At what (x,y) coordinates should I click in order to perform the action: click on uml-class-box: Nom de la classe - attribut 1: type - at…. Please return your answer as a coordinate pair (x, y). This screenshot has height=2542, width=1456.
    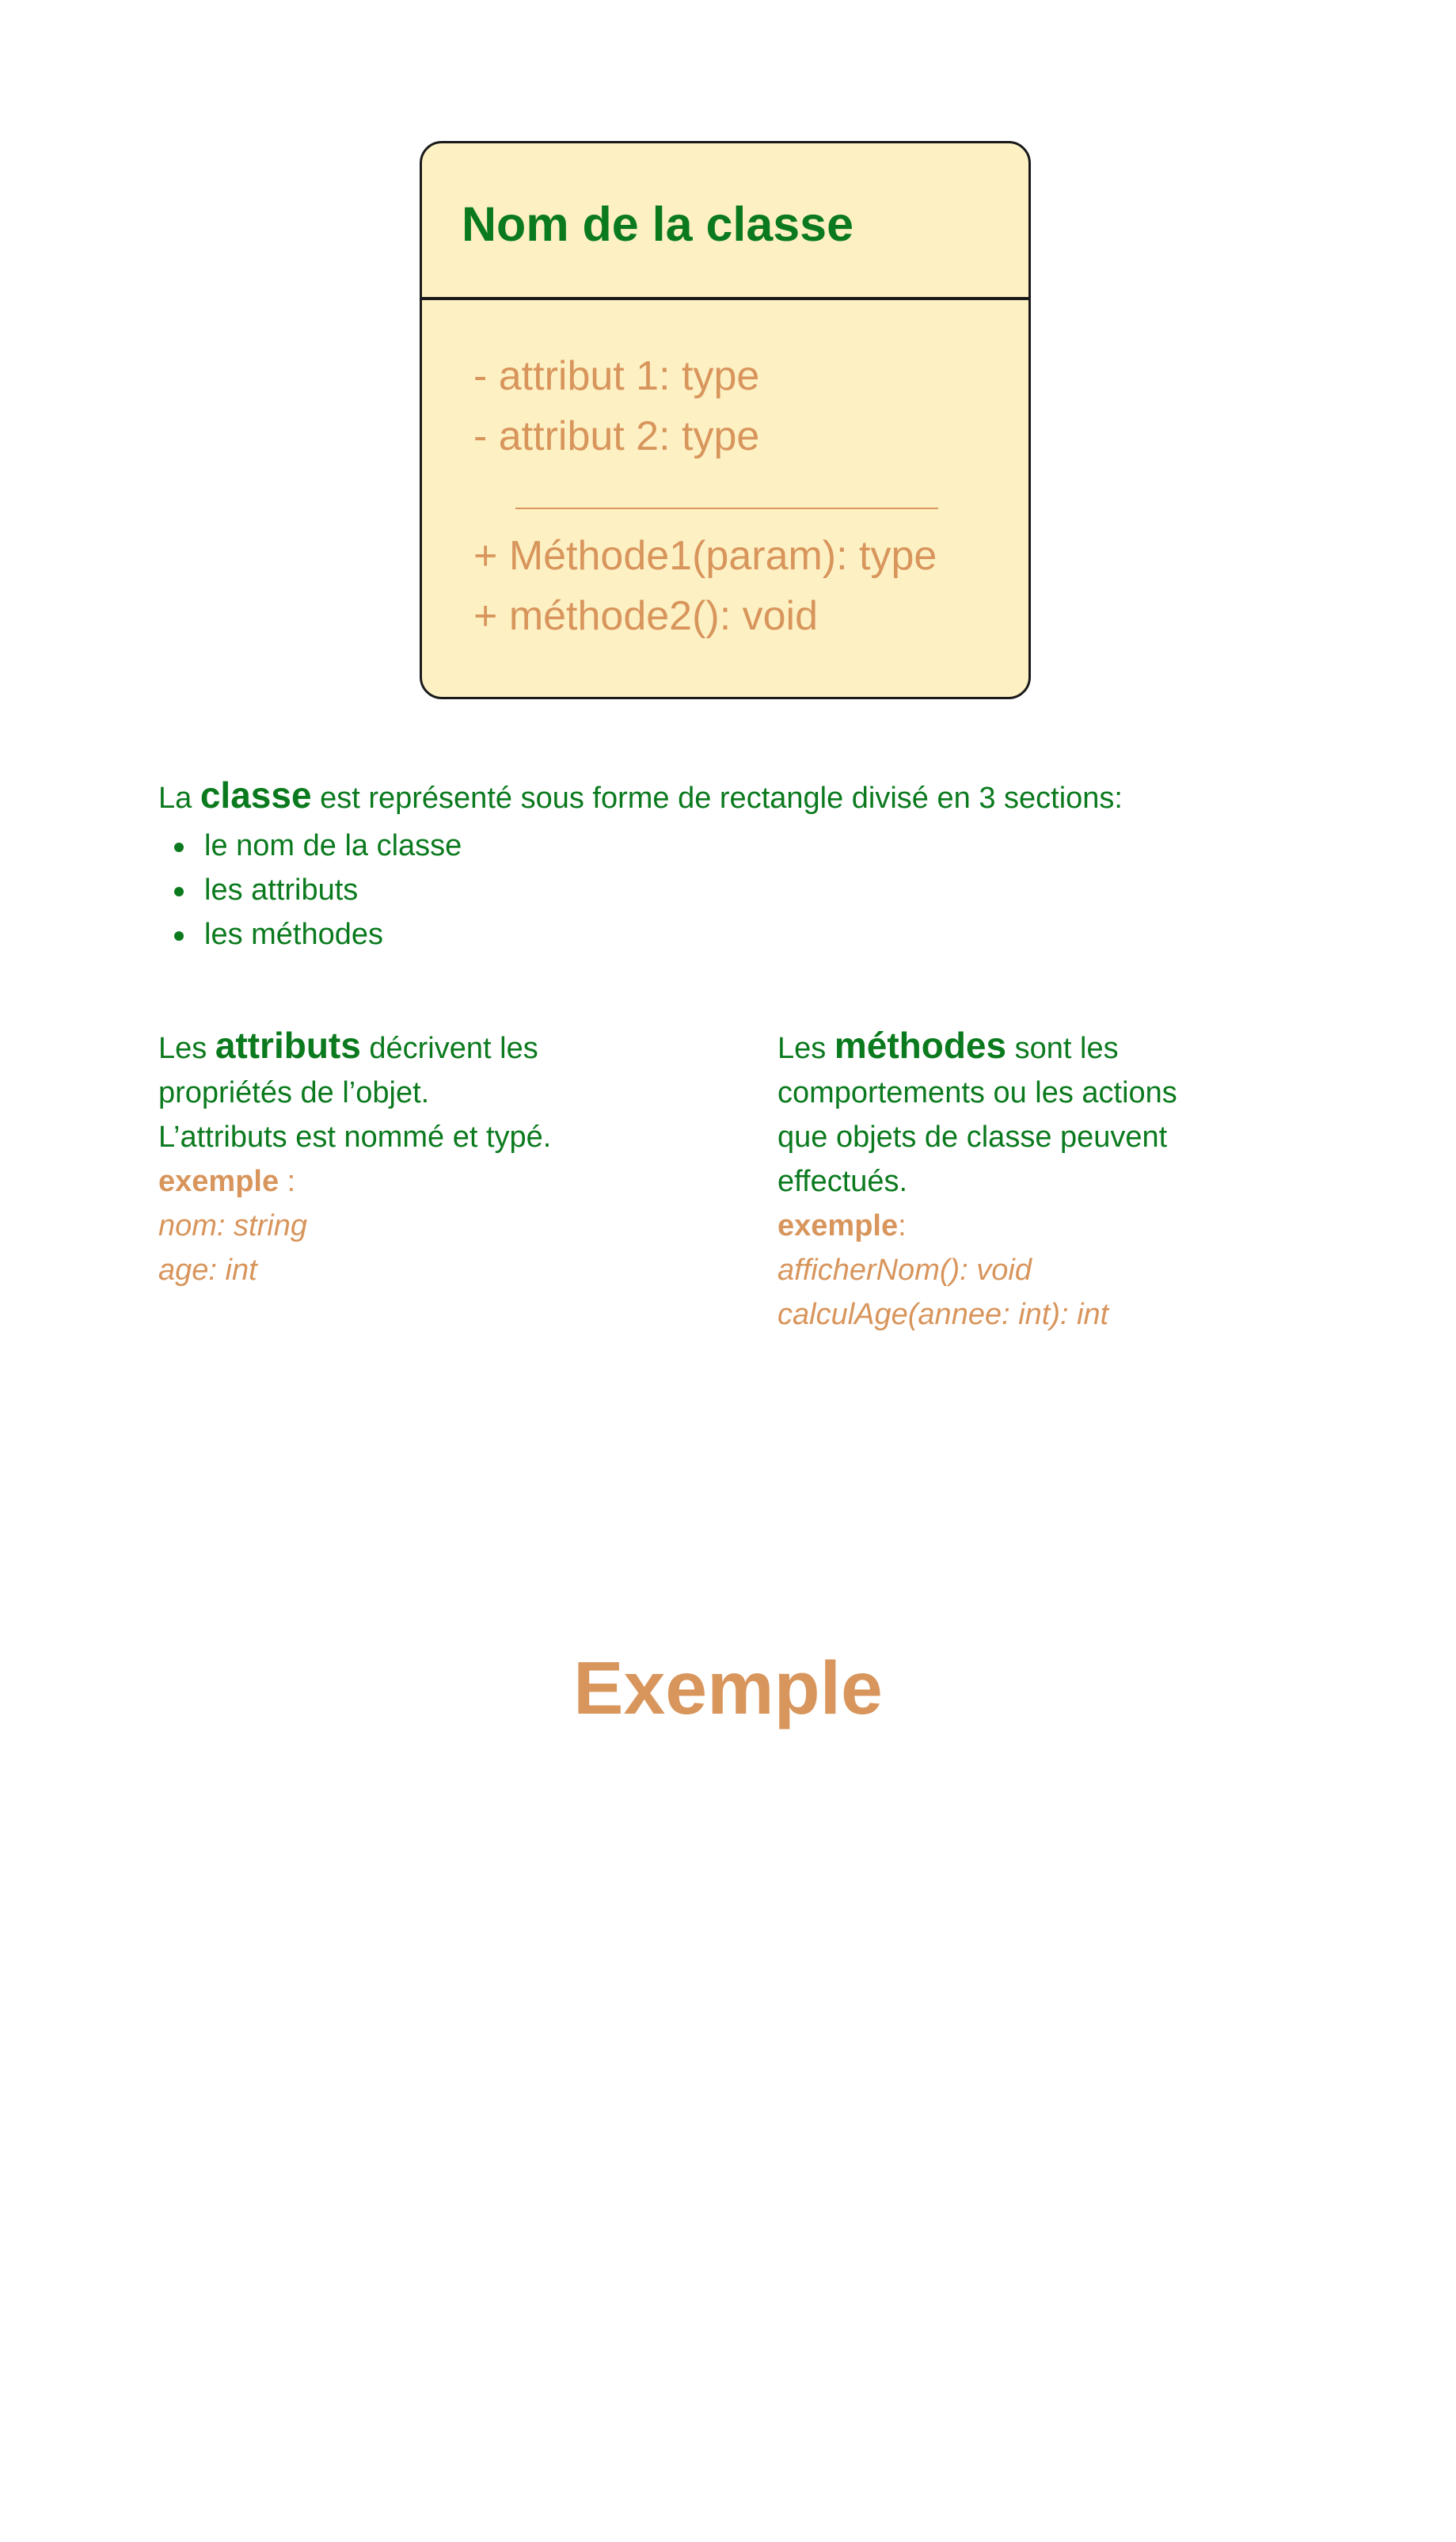
    Looking at the image, I should click on (725, 420).